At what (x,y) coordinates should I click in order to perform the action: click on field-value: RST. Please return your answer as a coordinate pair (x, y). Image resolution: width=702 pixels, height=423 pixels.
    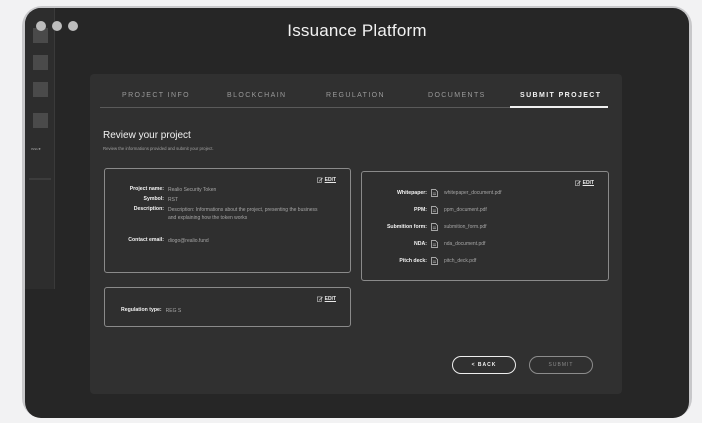
    Looking at the image, I should click on (173, 200).